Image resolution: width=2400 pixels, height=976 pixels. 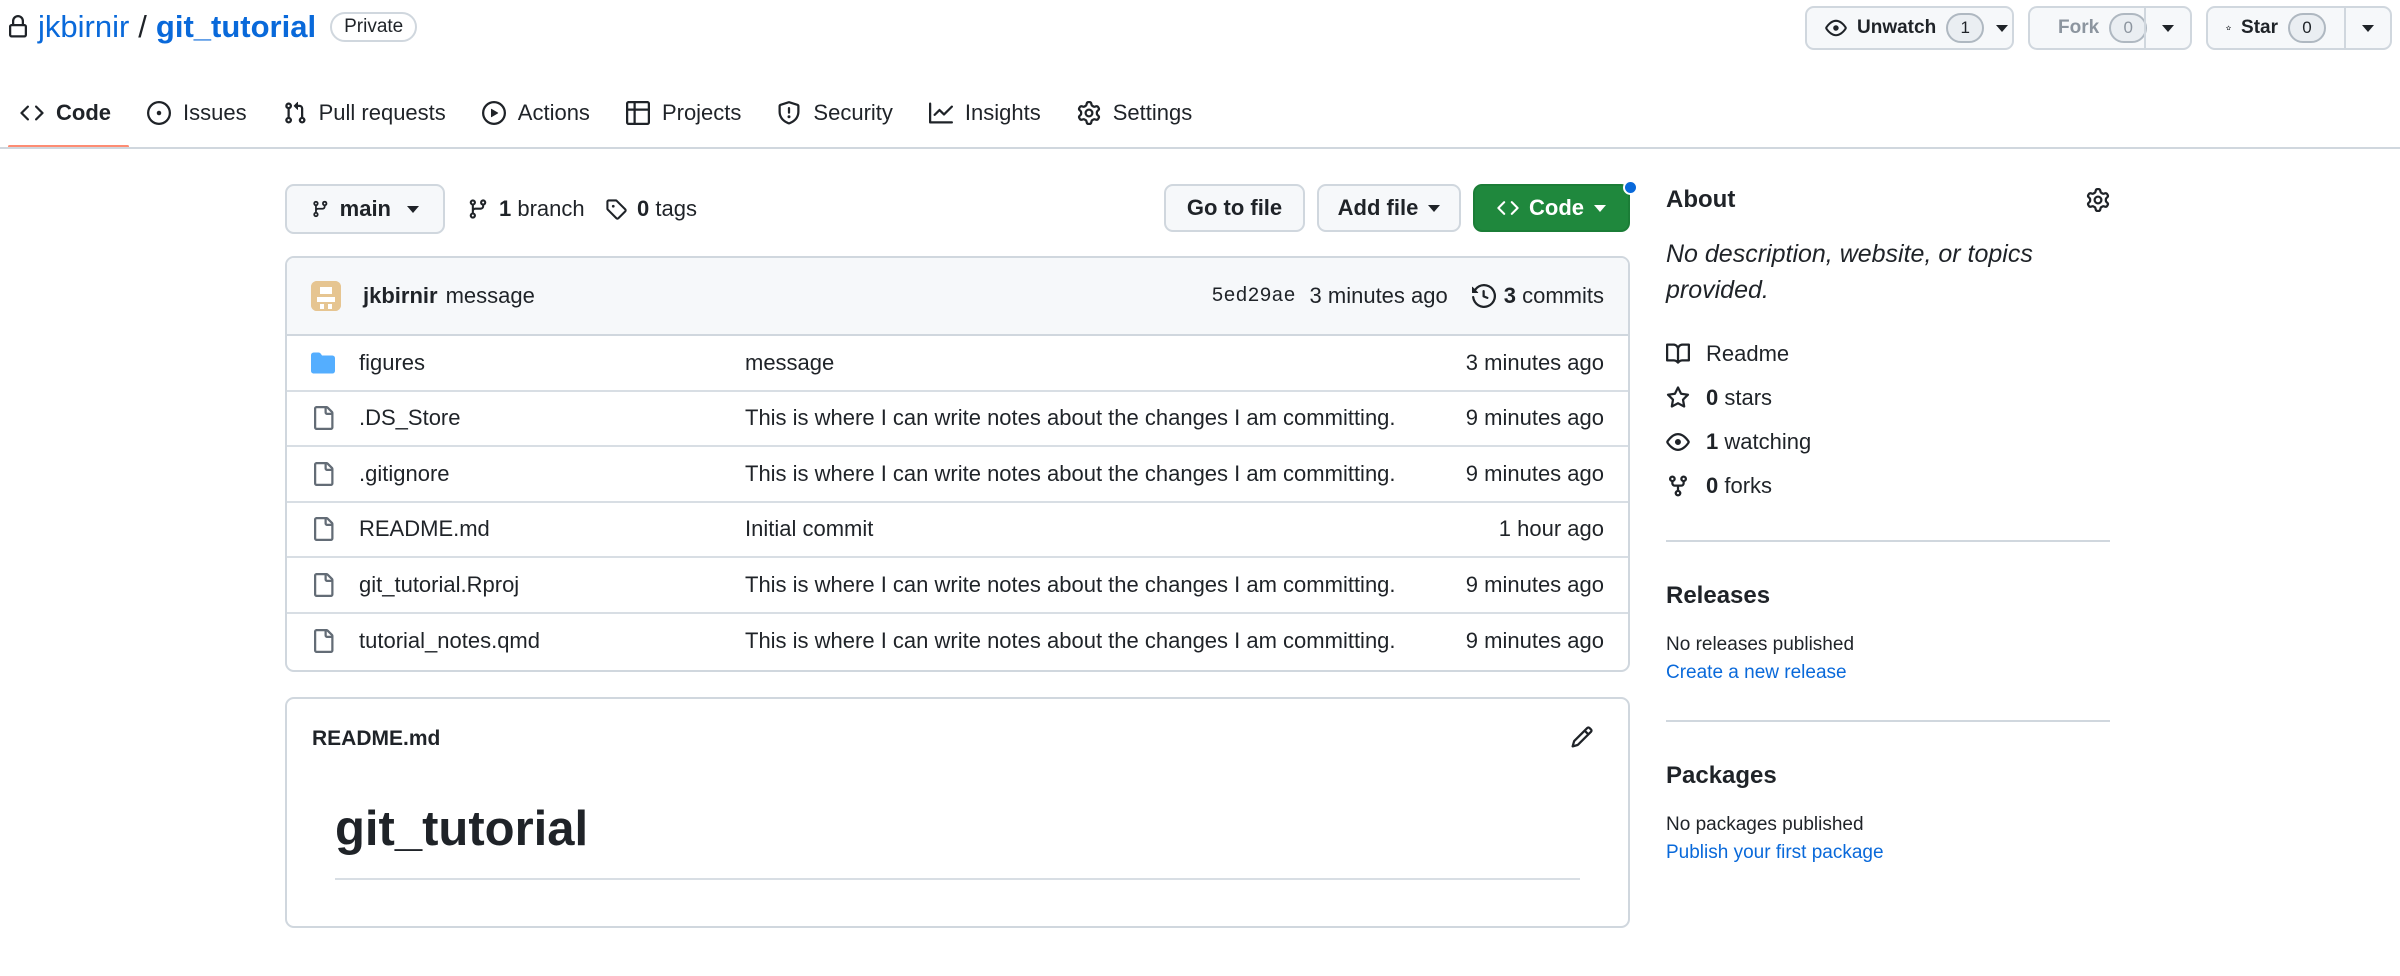 What do you see at coordinates (1888, 596) in the screenshot?
I see `releases-title: Releases` at bounding box center [1888, 596].